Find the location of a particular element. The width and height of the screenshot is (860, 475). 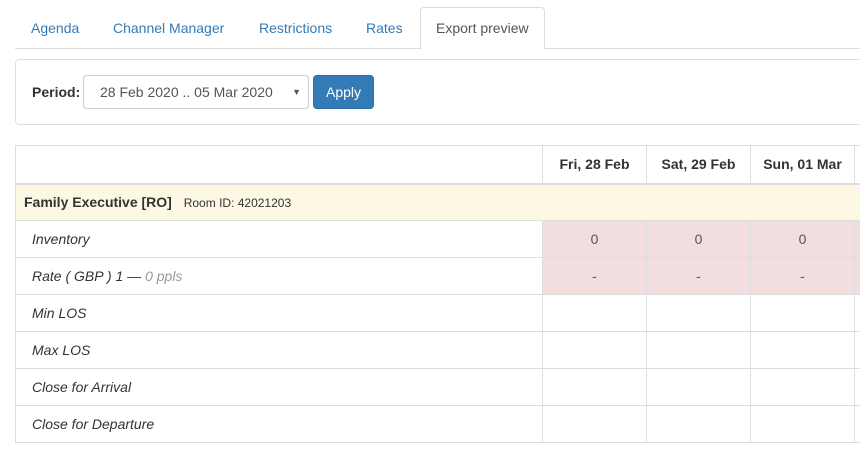

table-header-row: Fri, 28 Feb Sat, 29 Feb Sun, 01 Mar is located at coordinates (437, 165).